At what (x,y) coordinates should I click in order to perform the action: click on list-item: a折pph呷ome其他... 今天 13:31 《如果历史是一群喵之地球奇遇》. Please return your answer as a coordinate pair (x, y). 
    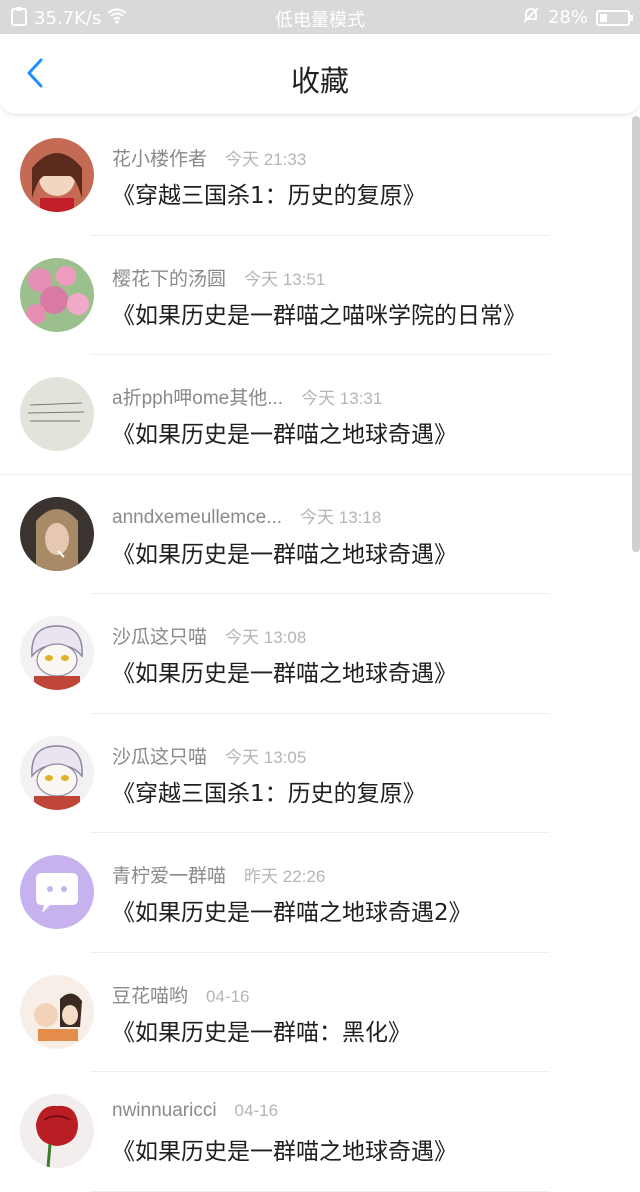
    Looking at the image, I should click on (320, 415).